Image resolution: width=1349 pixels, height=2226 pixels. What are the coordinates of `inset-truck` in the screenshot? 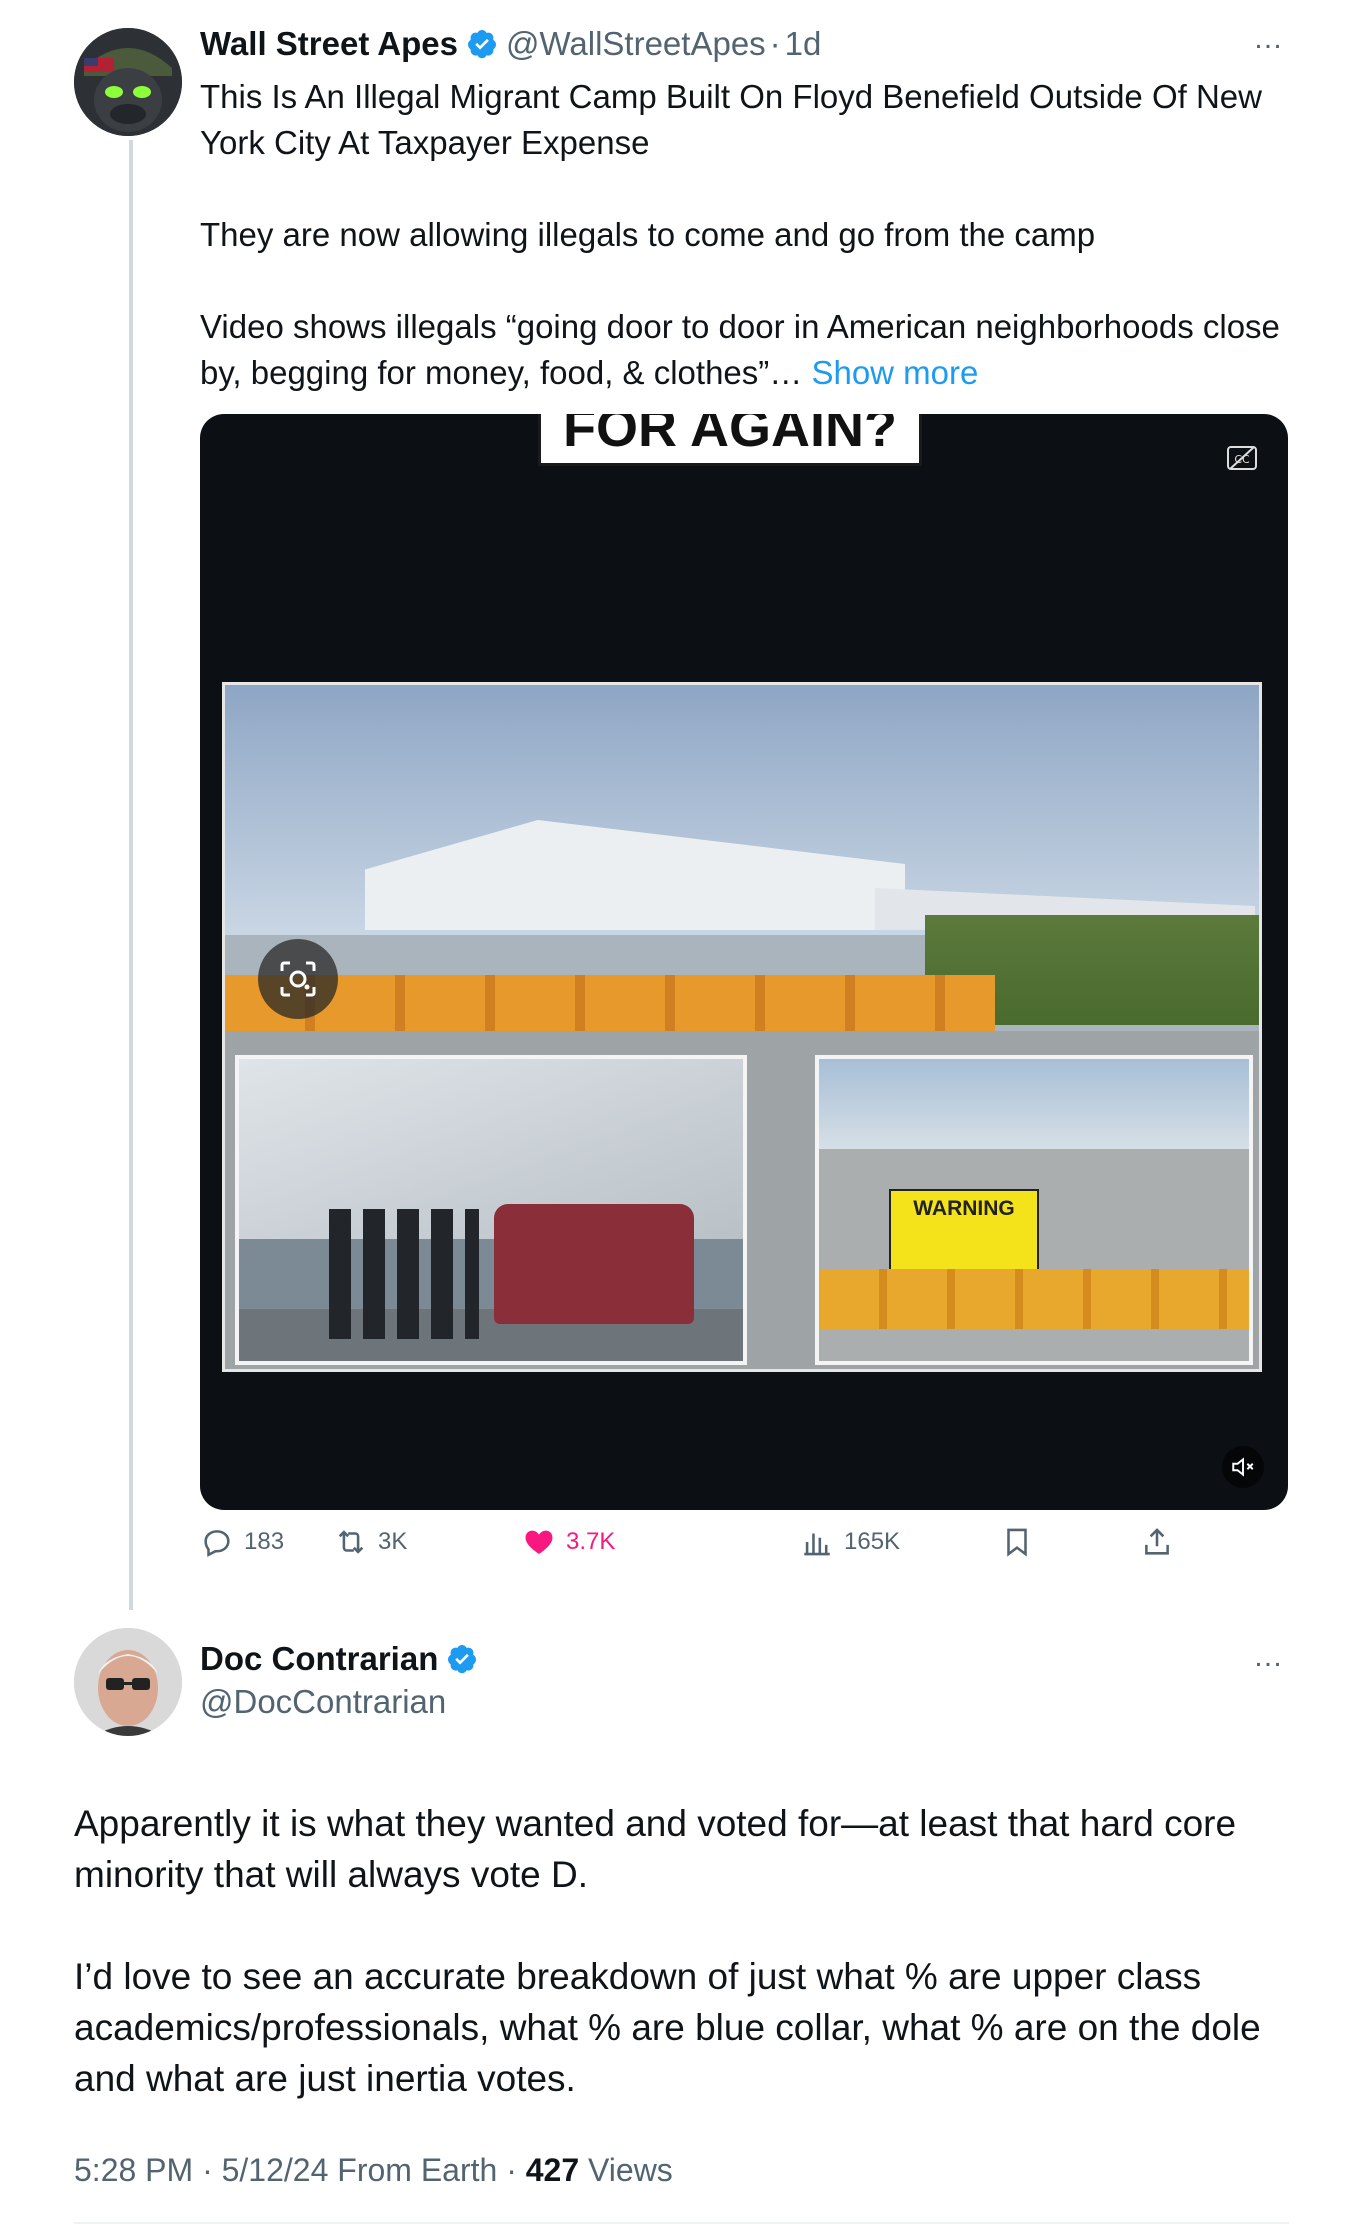 It's located at (594, 1264).